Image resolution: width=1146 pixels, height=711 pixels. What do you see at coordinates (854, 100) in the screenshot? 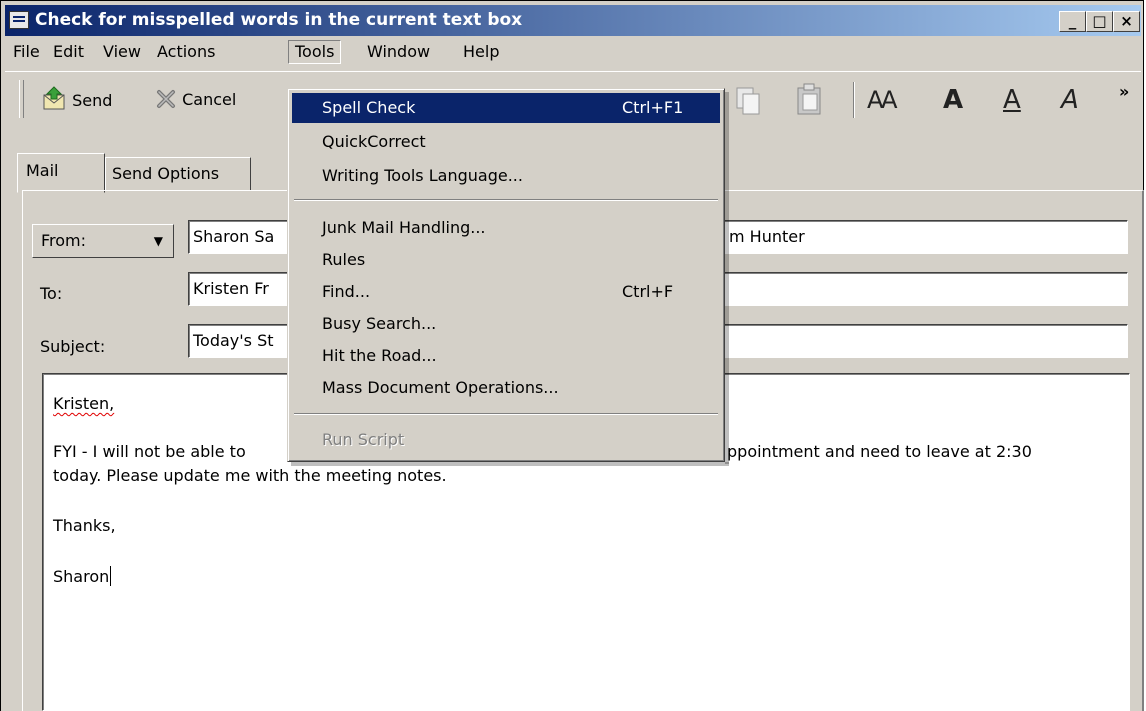
I see `toolbar-separator` at bounding box center [854, 100].